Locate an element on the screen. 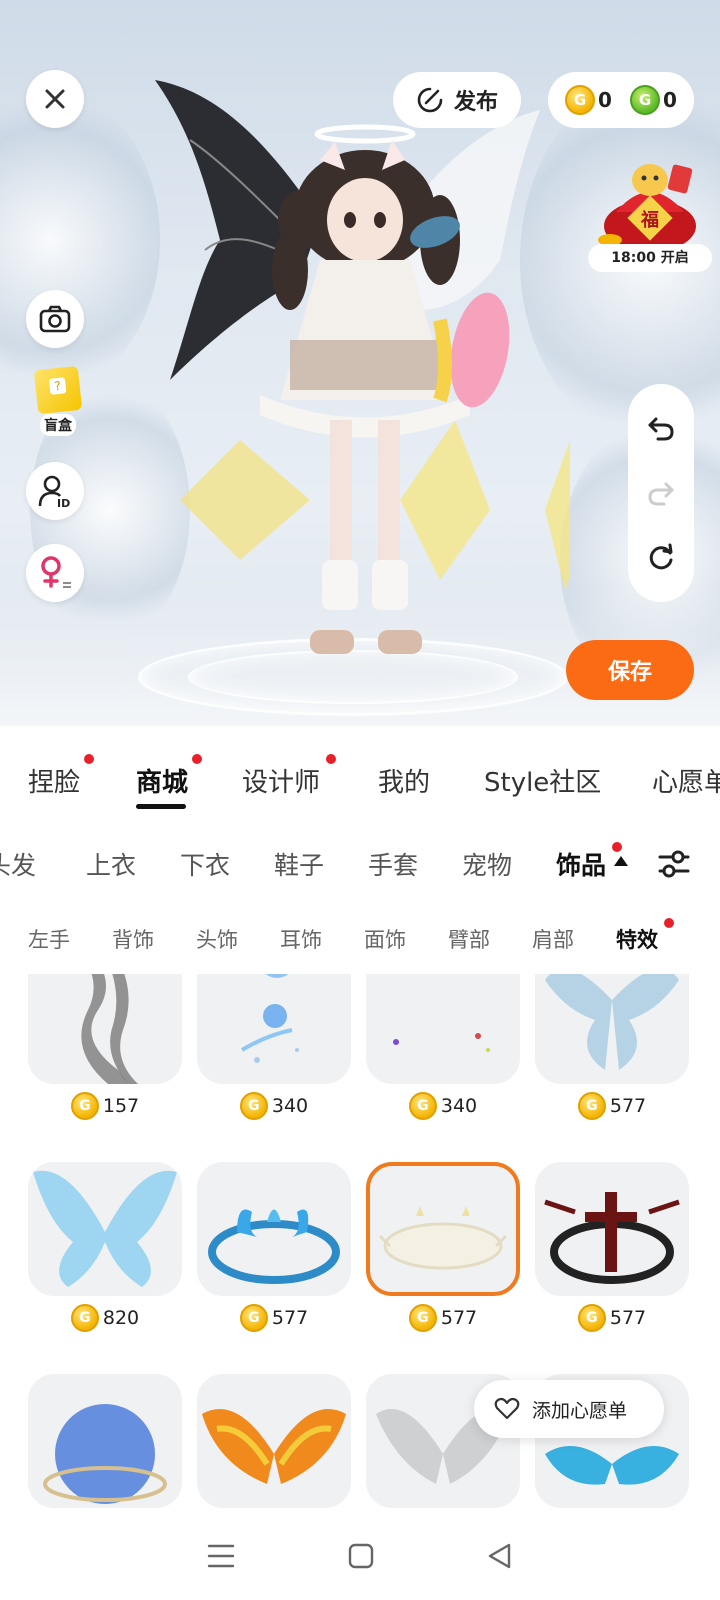 Image resolution: width=720 pixels, height=1600 pixels. avatar-id-button: ID is located at coordinates (55, 491).